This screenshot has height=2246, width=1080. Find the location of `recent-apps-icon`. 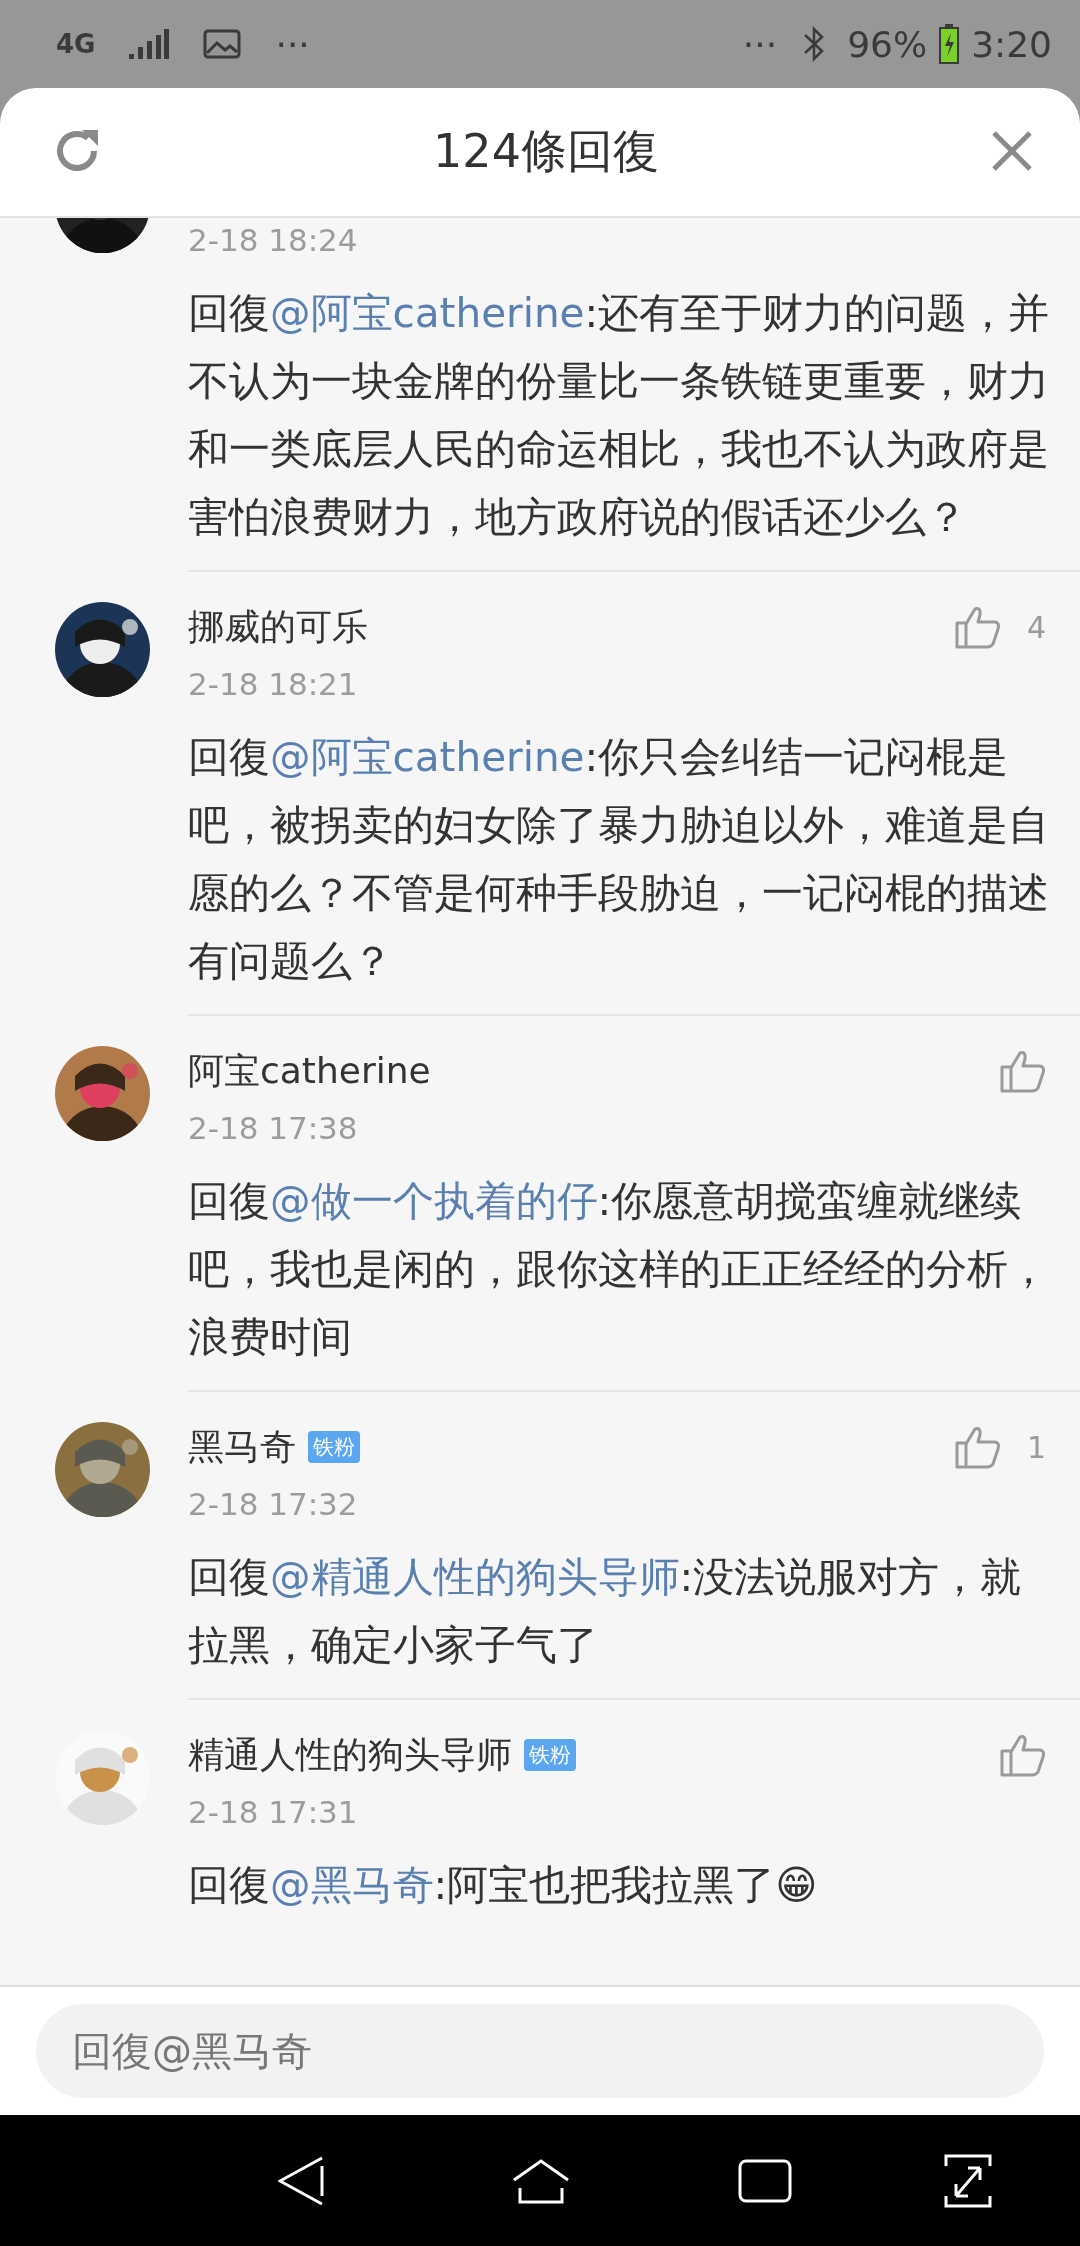

recent-apps-icon is located at coordinates (765, 2180).